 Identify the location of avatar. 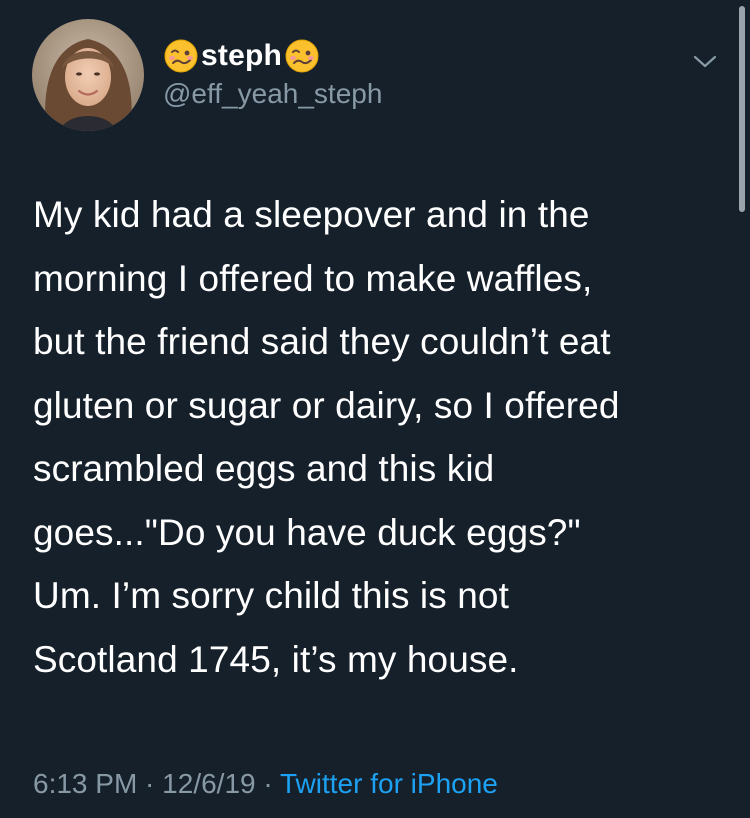
(88, 75).